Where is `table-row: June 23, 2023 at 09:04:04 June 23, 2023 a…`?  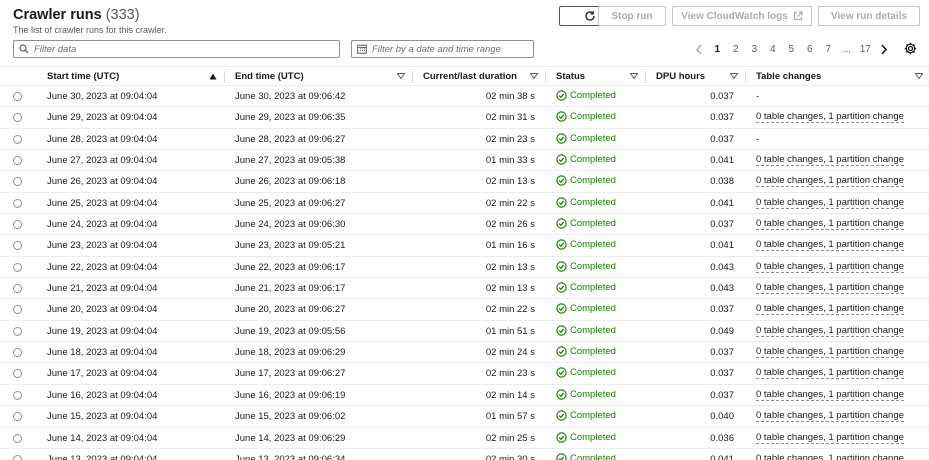 table-row: June 23, 2023 at 09:04:04 June 23, 2023 a… is located at coordinates (464, 246).